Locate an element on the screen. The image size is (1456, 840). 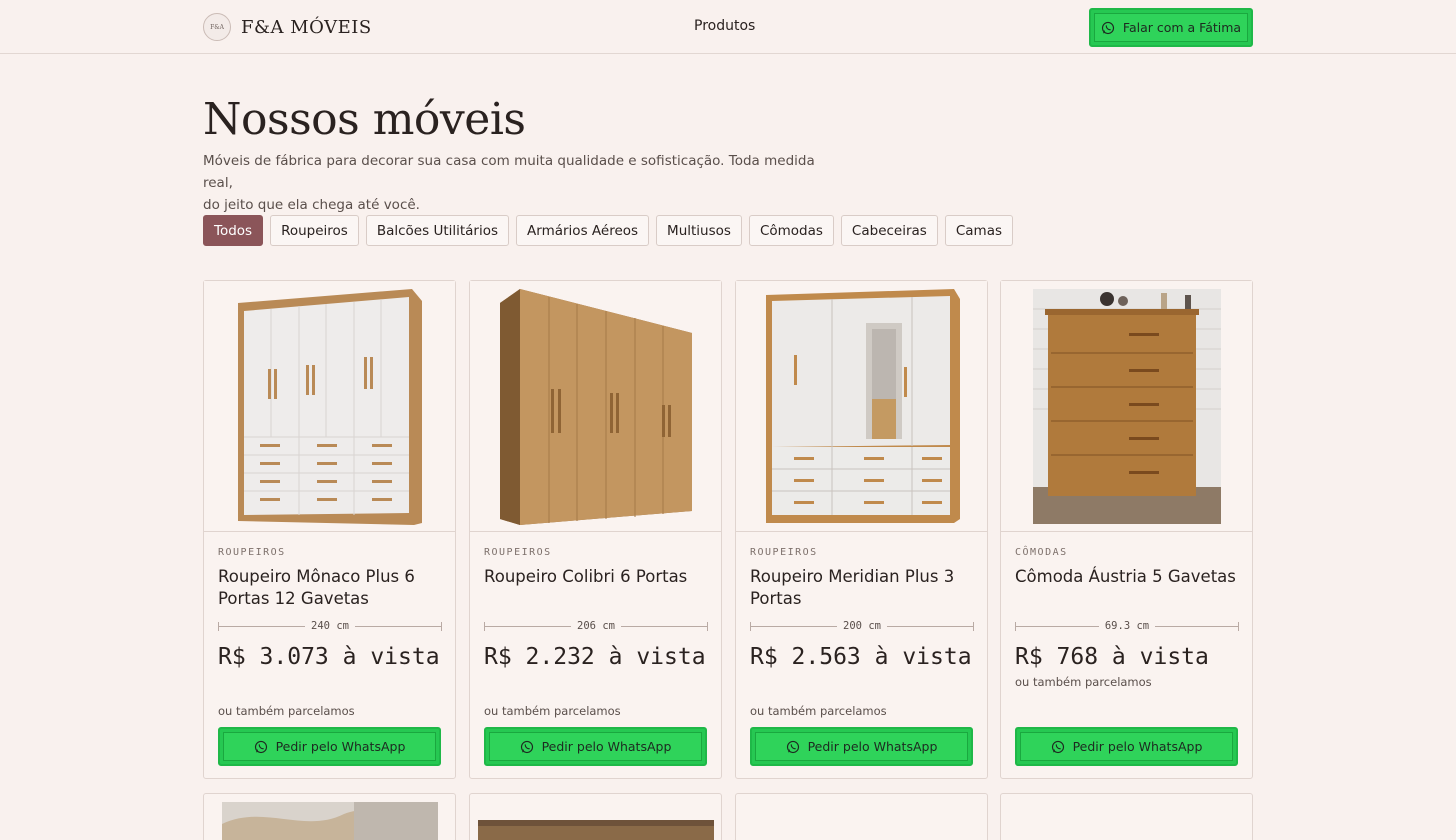
logo: F&A F&A MÓVEIS is located at coordinates (287, 27).